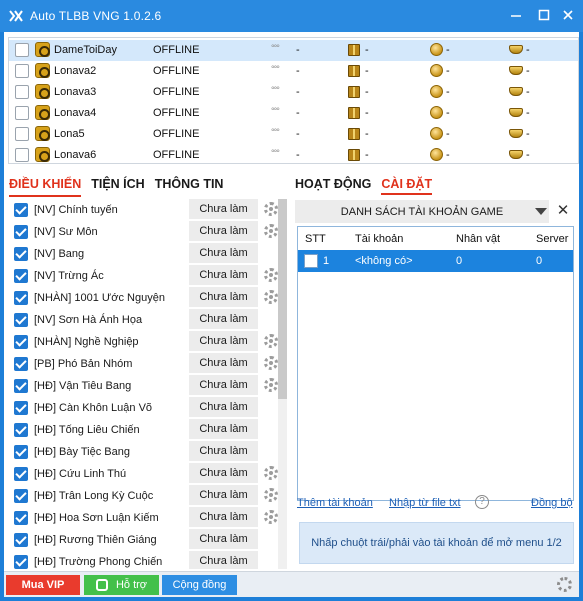  I want to click on account-row: Lona5 OFFLINE °°° - - - -, so click(293, 134).